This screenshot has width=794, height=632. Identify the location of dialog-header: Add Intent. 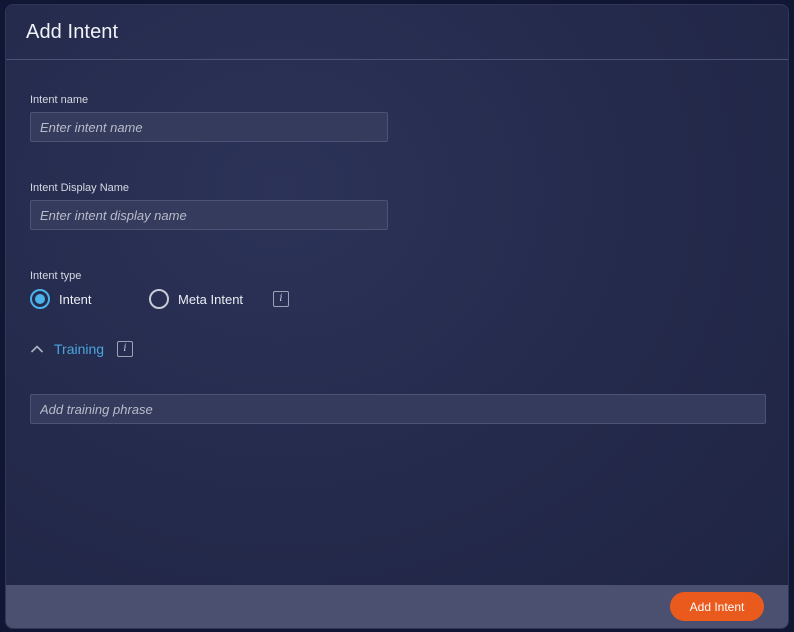
(397, 32).